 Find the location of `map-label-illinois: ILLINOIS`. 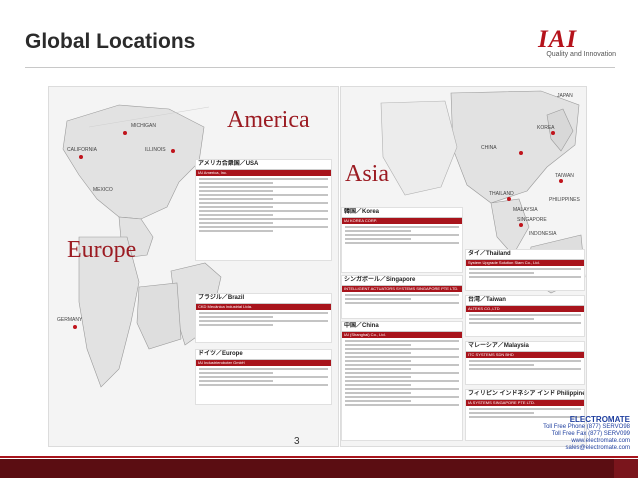

map-label-illinois: ILLINOIS is located at coordinates (155, 150).